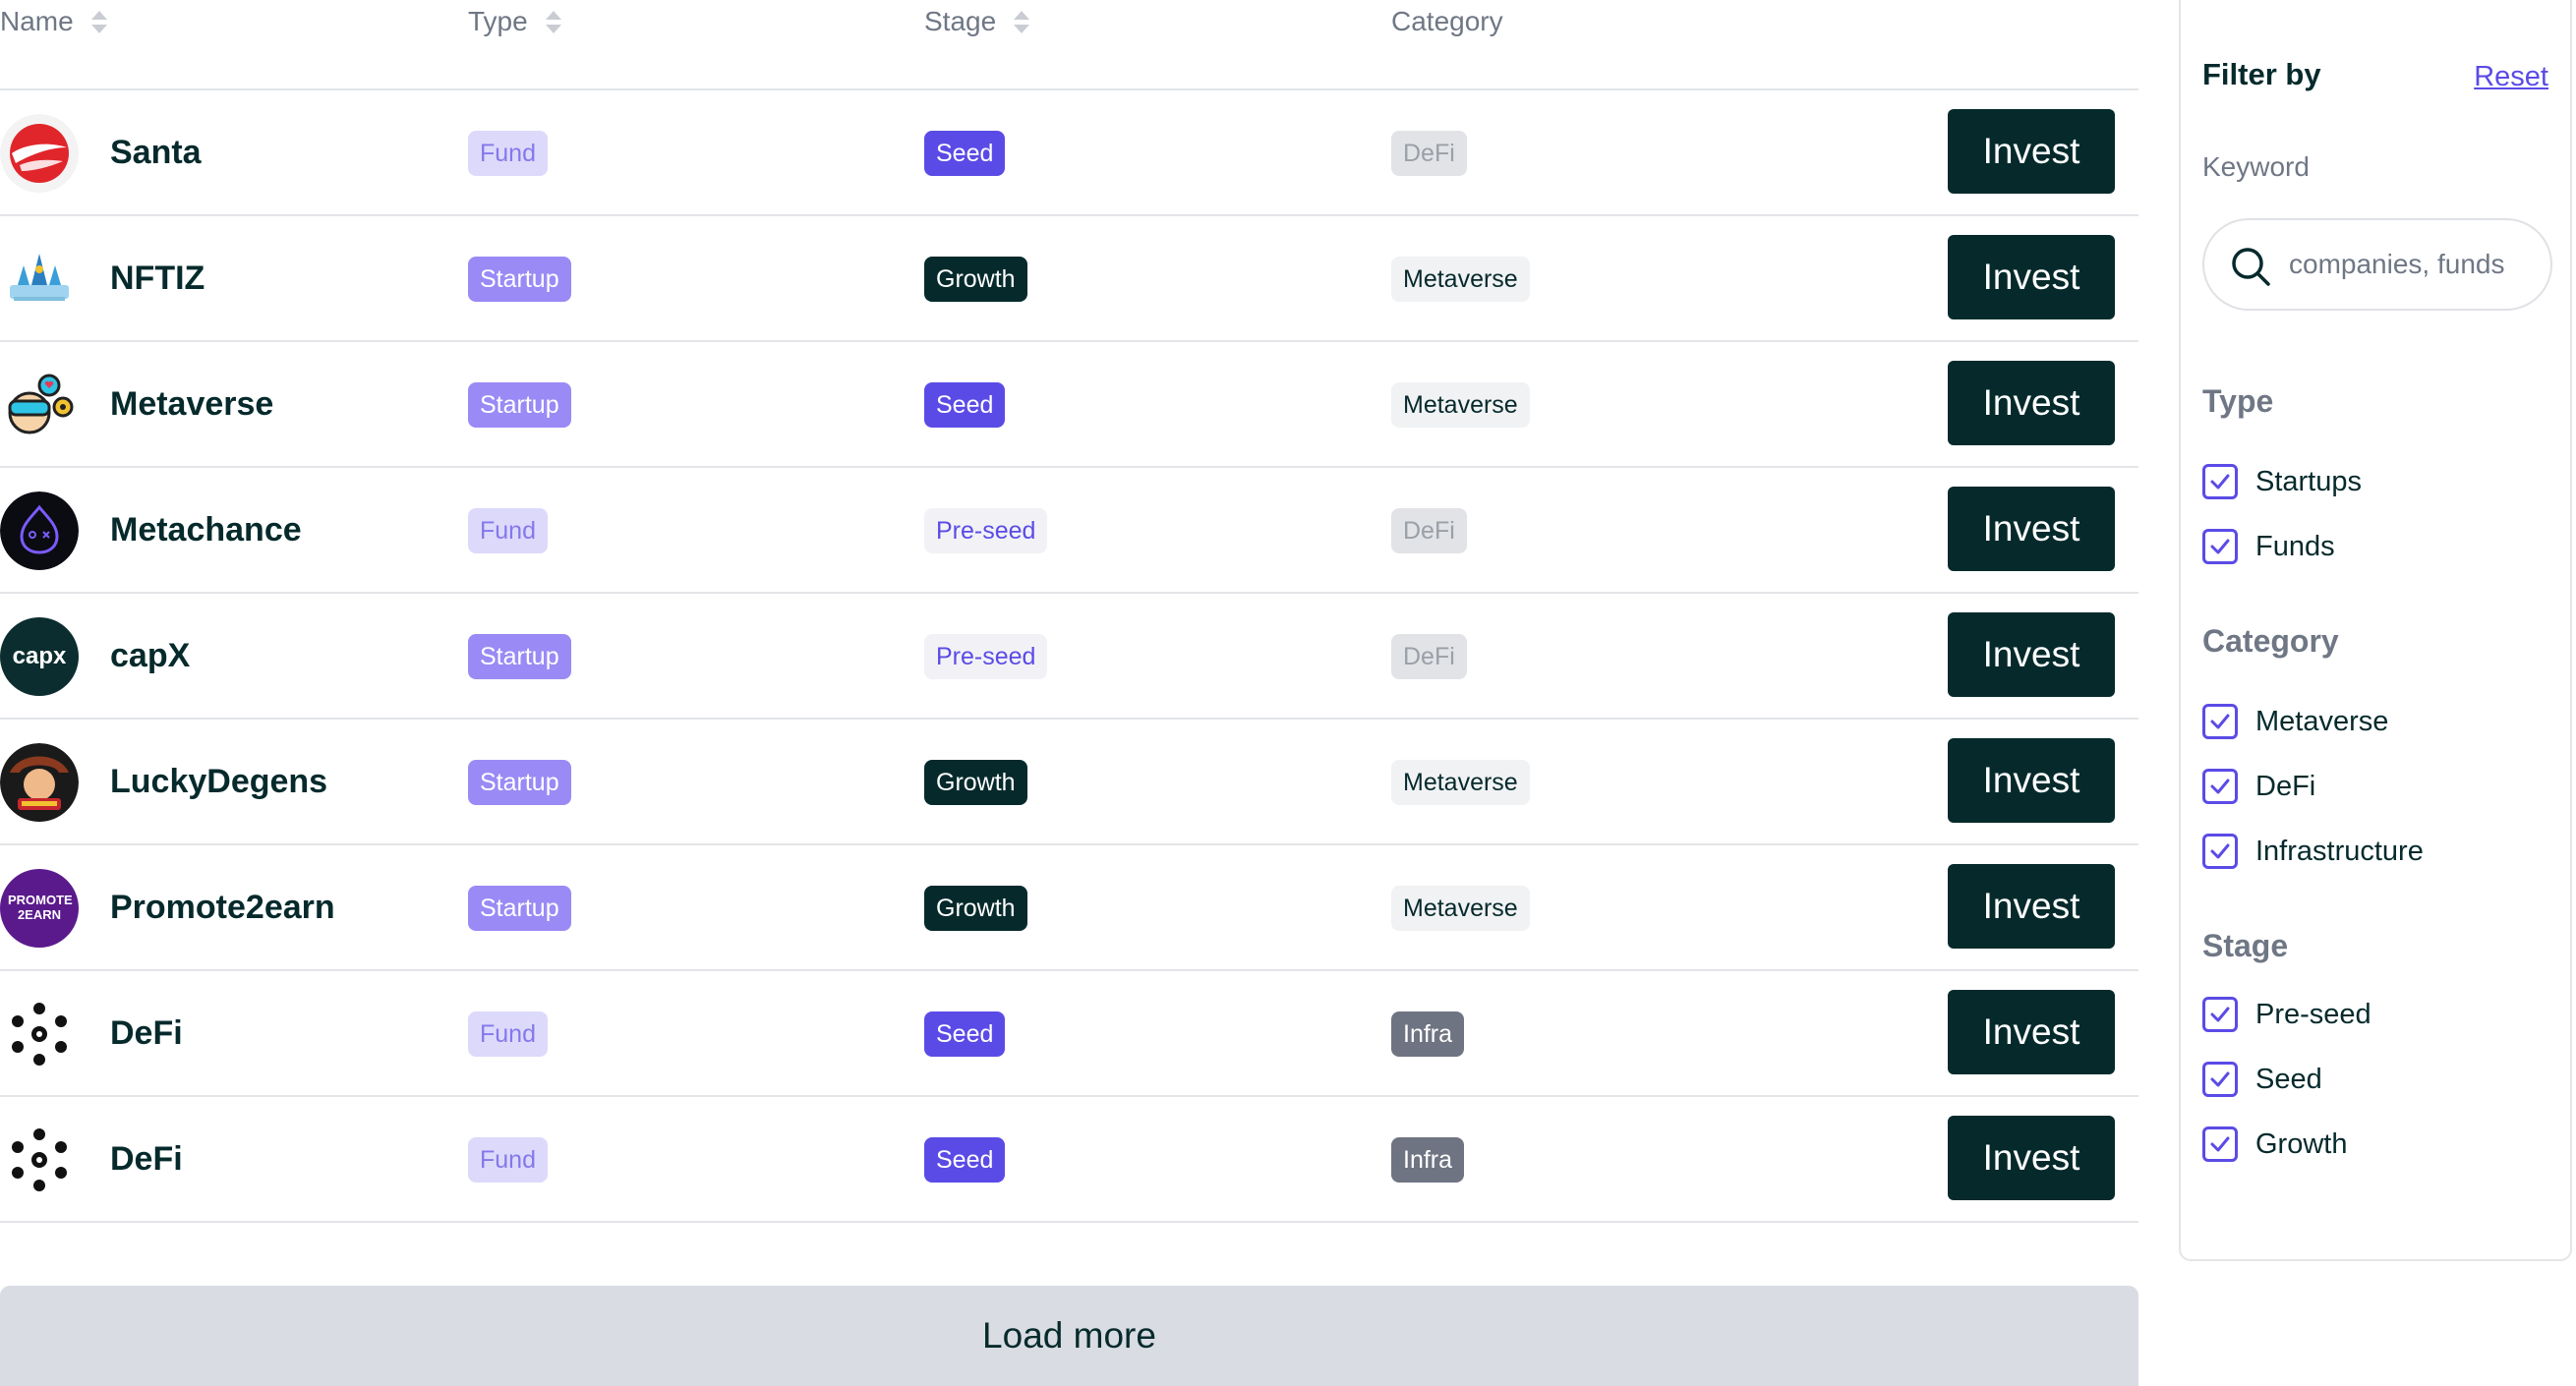 The height and width of the screenshot is (1386, 2576). Describe the element at coordinates (2511, 77) in the screenshot. I see `reset-link: Reset` at that location.